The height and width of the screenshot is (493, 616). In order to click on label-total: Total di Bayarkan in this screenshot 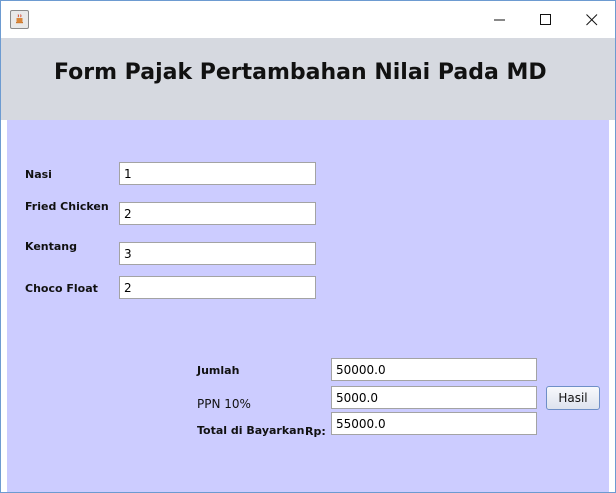, I will do `click(251, 430)`.